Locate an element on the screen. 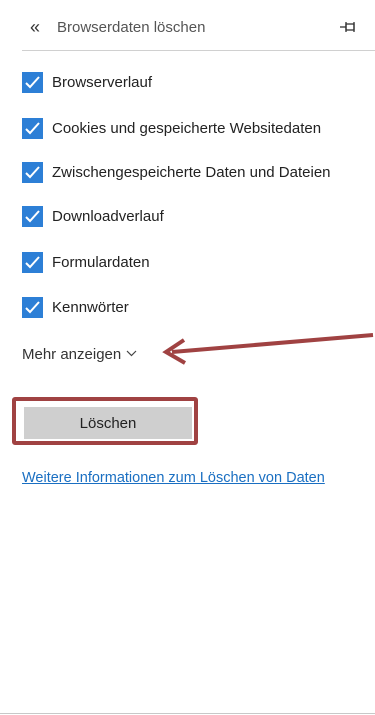  option-label: Downloadverlauf is located at coordinates (108, 216).